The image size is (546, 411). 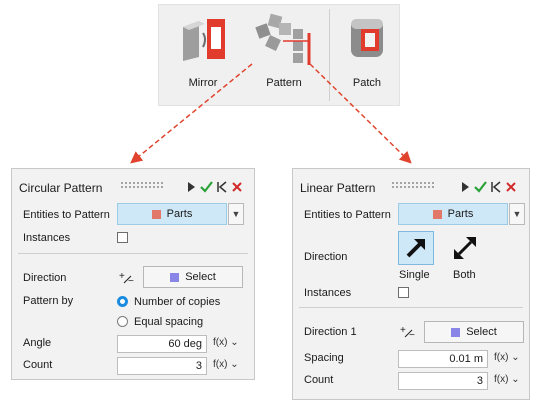 What do you see at coordinates (443, 359) in the screenshot?
I see `spacing-input: 0.01 m` at bounding box center [443, 359].